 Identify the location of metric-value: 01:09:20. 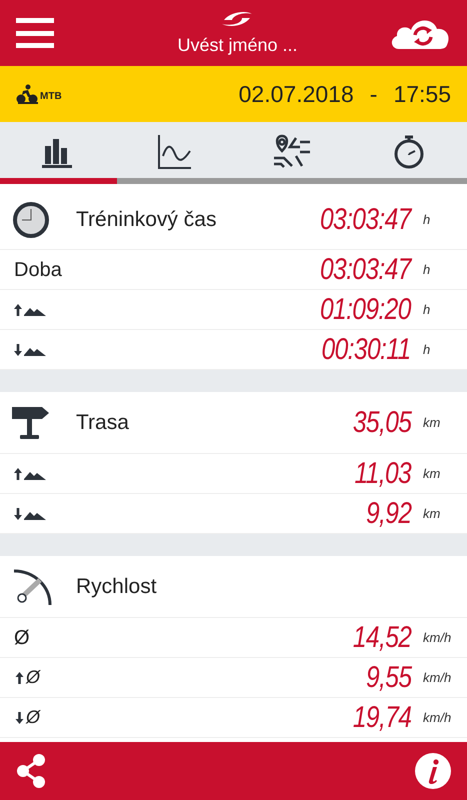
(365, 309).